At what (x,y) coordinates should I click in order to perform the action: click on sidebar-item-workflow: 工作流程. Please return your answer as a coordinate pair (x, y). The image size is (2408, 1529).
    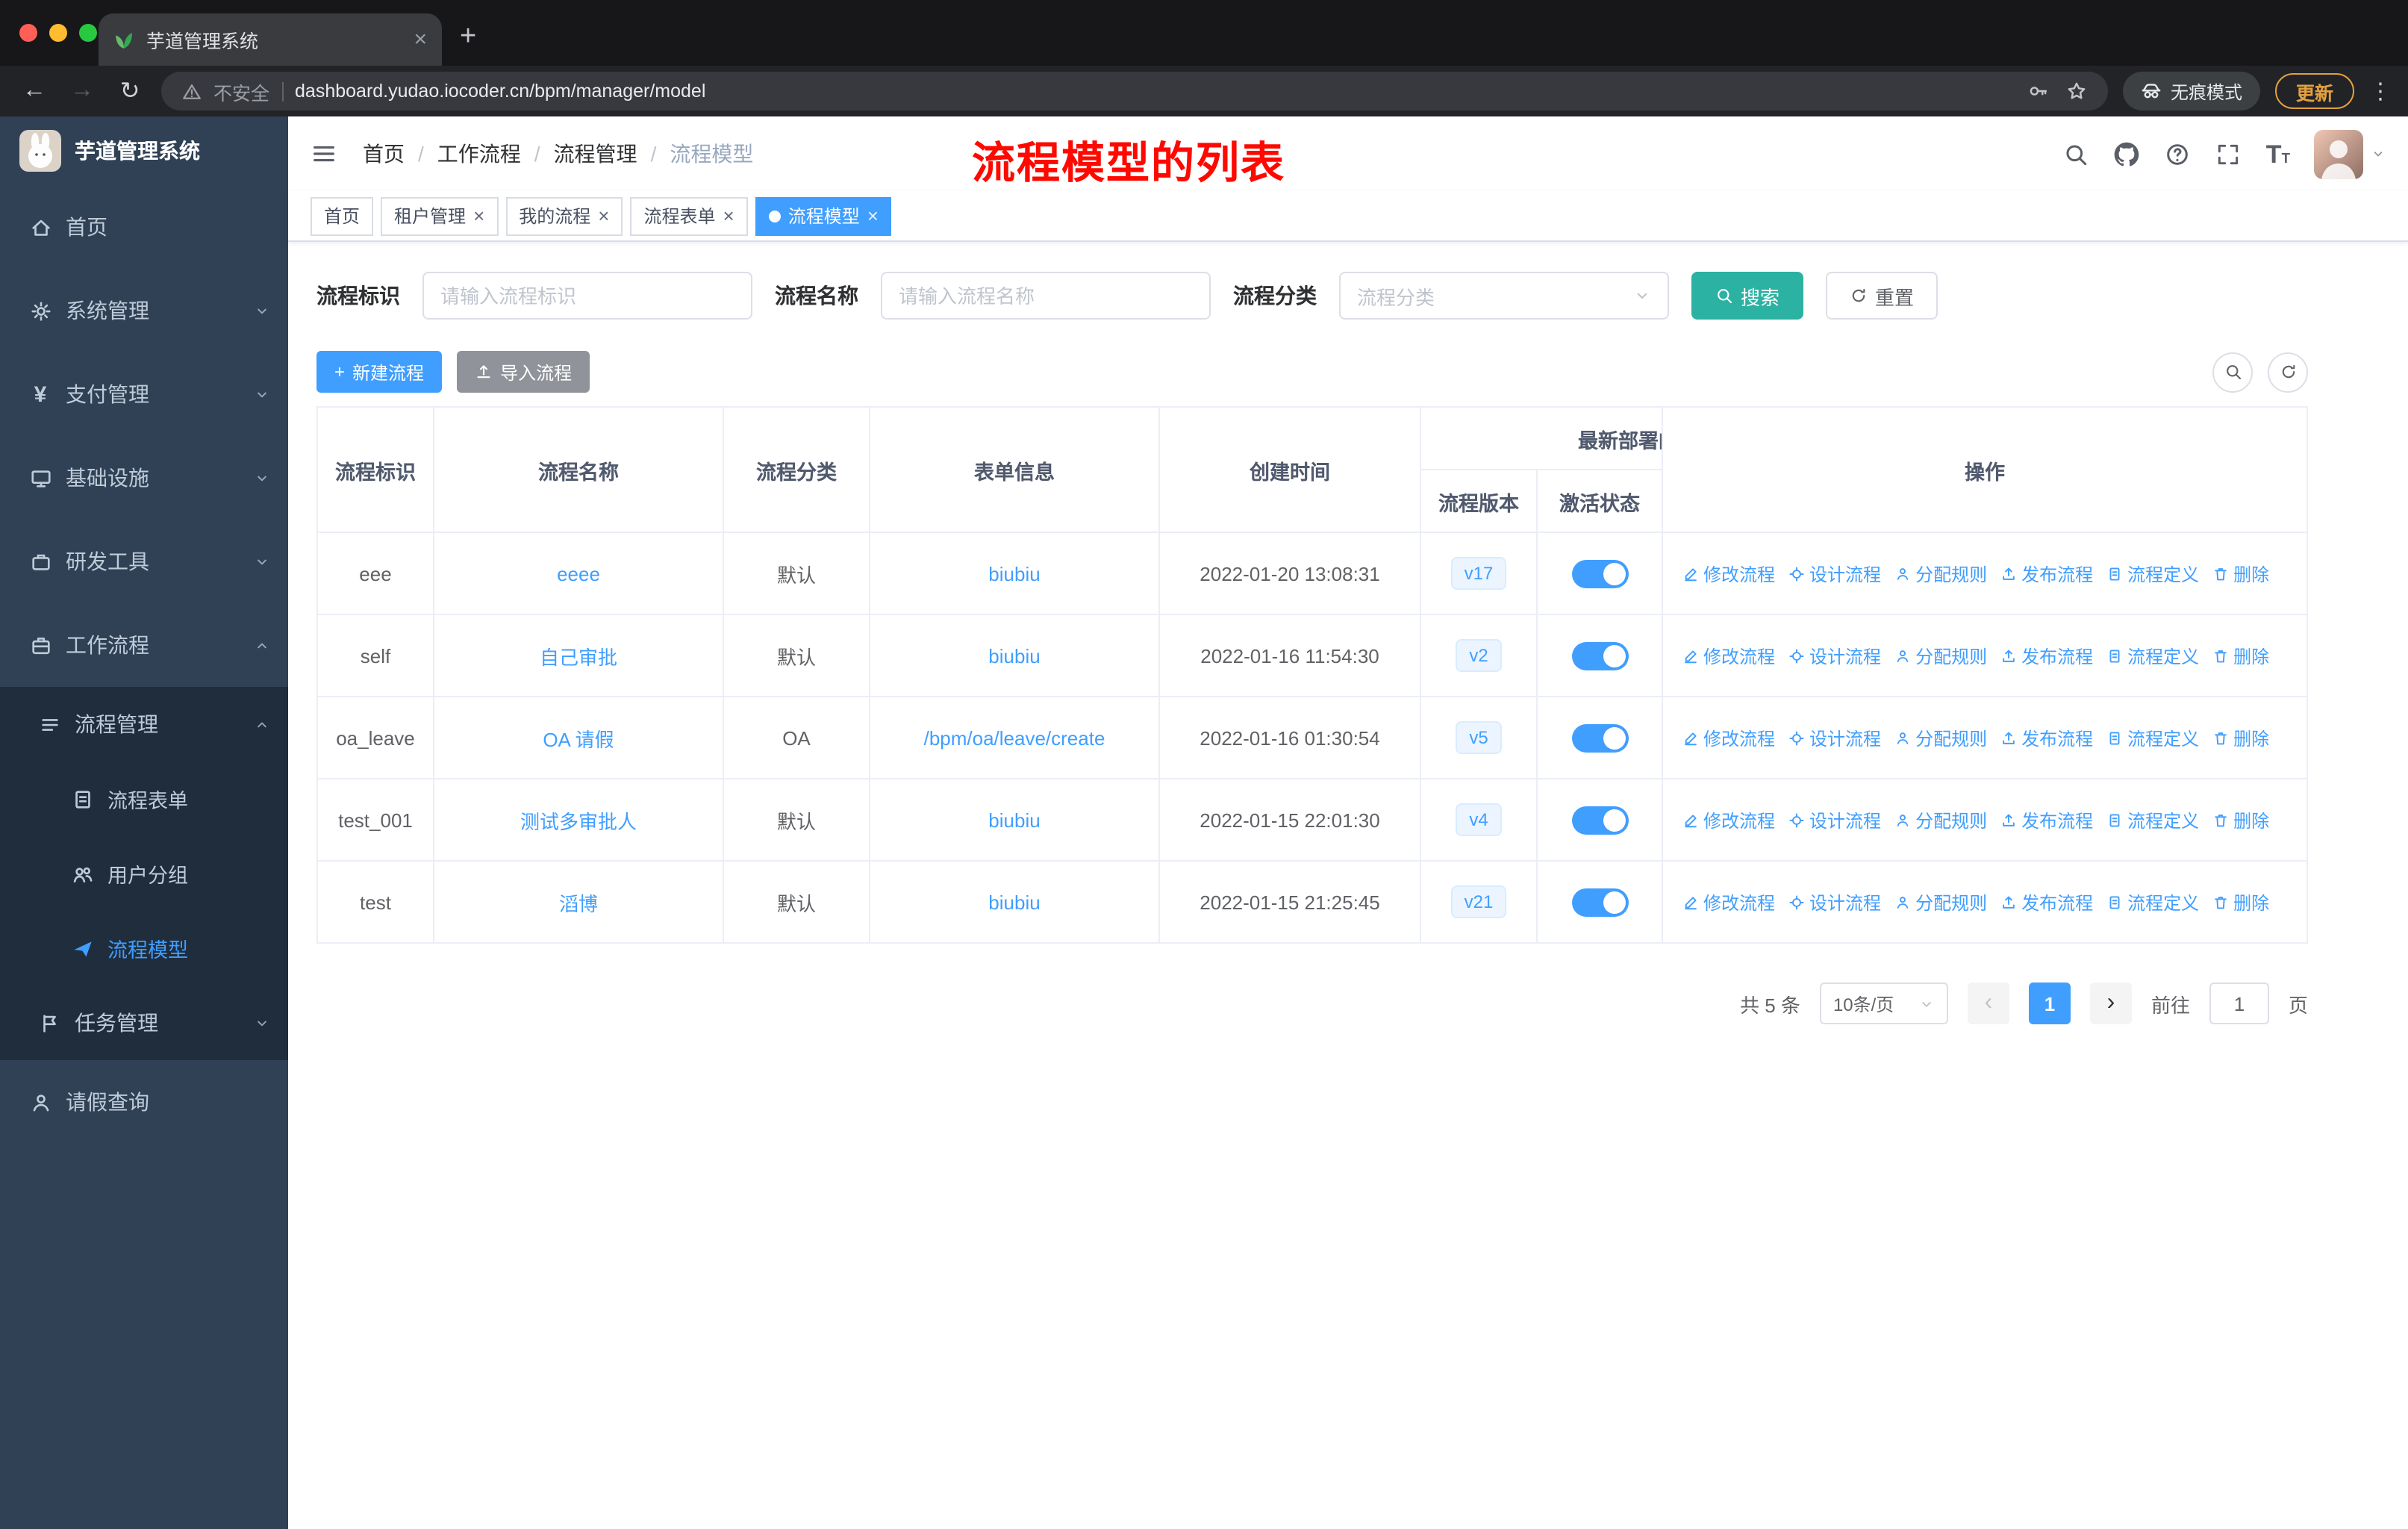
    Looking at the image, I should click on (144, 645).